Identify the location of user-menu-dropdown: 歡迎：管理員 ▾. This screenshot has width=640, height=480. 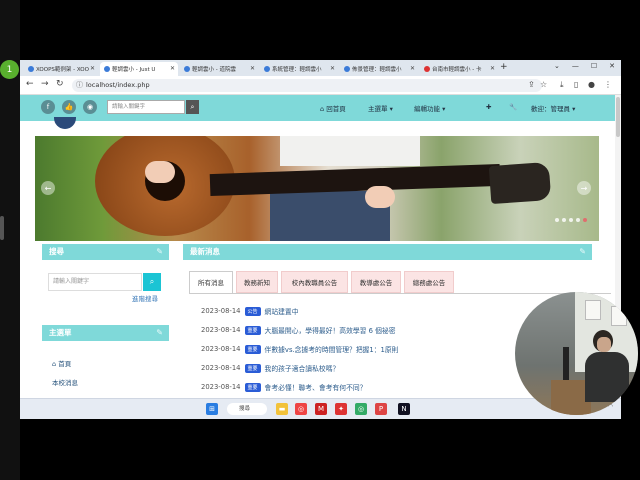
(553, 108).